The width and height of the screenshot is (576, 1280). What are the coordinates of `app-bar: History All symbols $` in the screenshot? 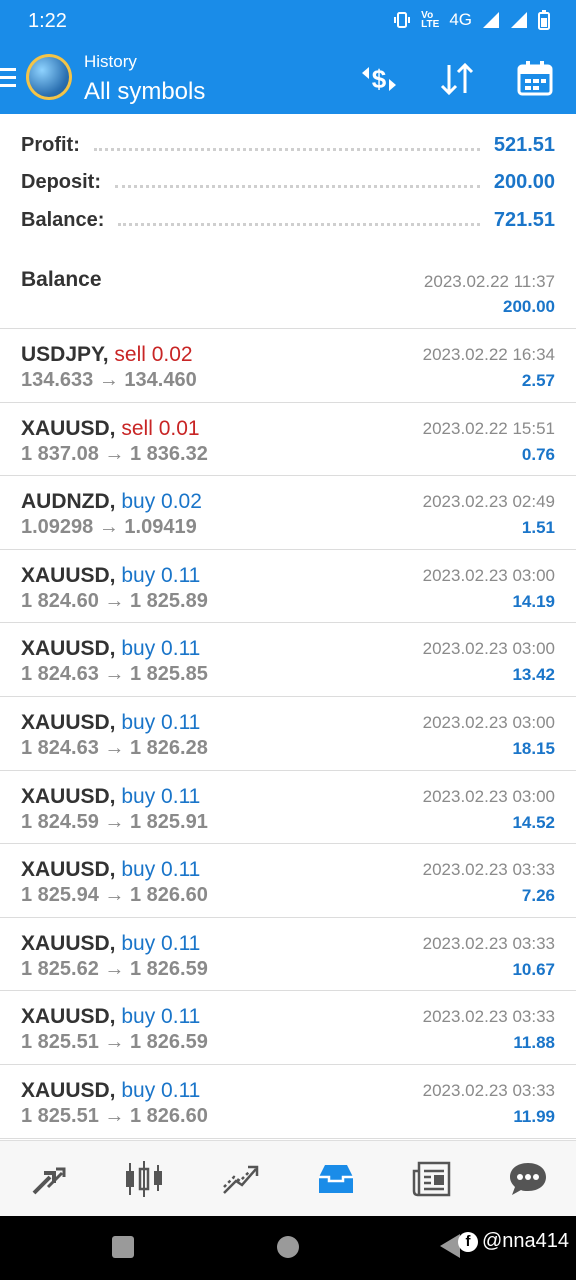 It's located at (288, 79).